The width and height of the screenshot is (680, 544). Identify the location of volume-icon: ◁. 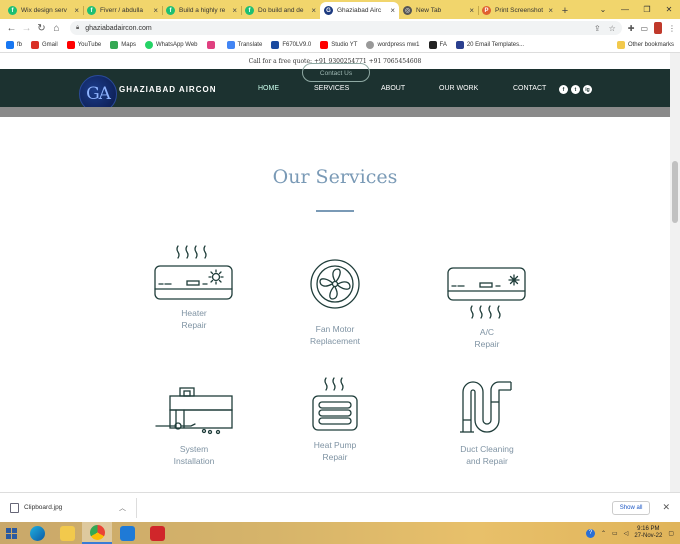
(626, 533).